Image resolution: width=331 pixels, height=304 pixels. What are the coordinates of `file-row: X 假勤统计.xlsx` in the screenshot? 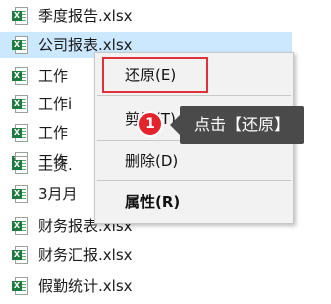 It's located at (66, 286).